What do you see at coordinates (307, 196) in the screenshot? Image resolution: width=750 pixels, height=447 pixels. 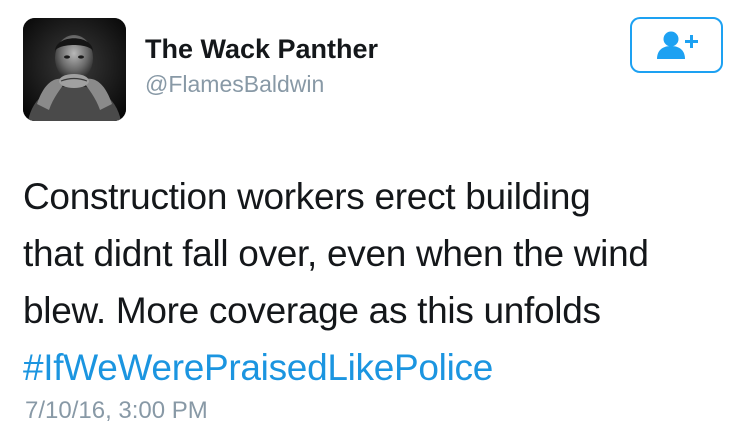 I see `tweet-text-line: Construction workers erect building` at bounding box center [307, 196].